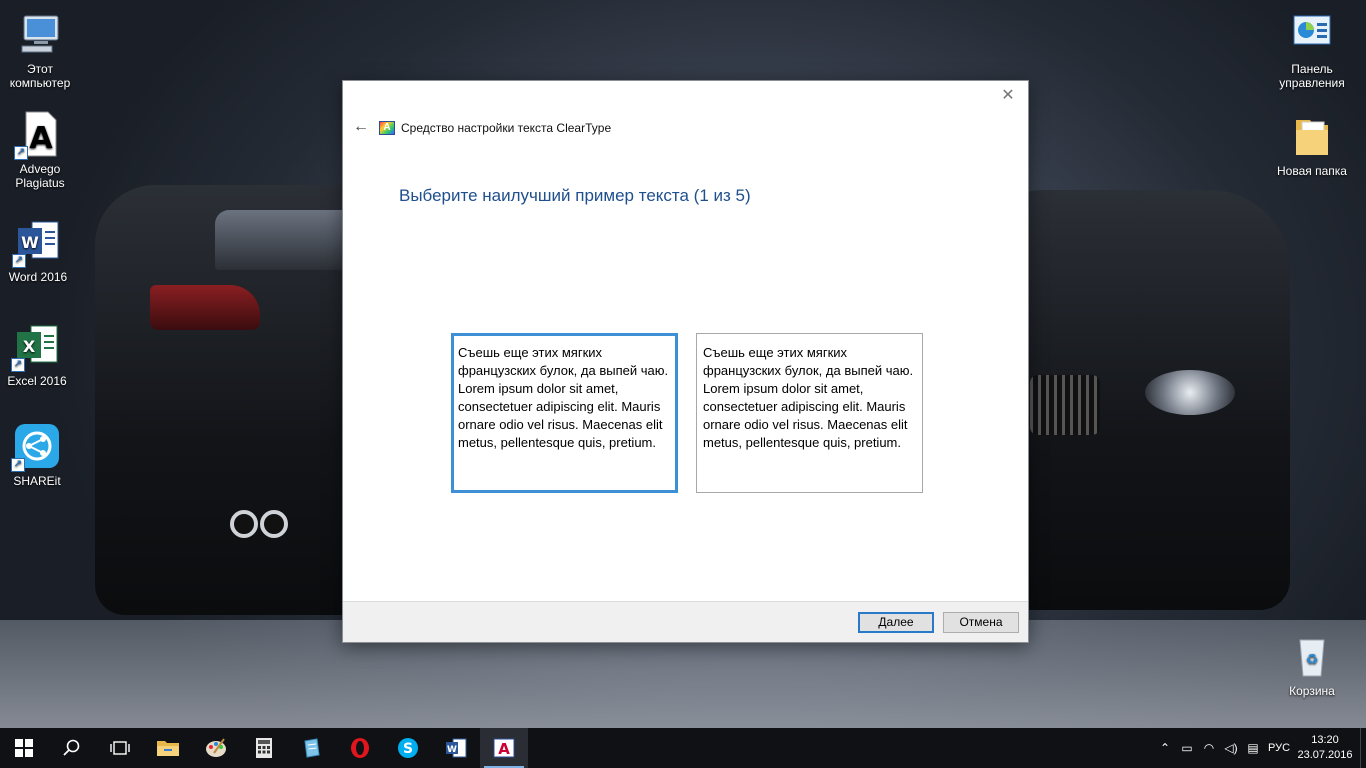  I want to click on desktop-icon-this-pc: Этот компьютер, so click(40, 50).